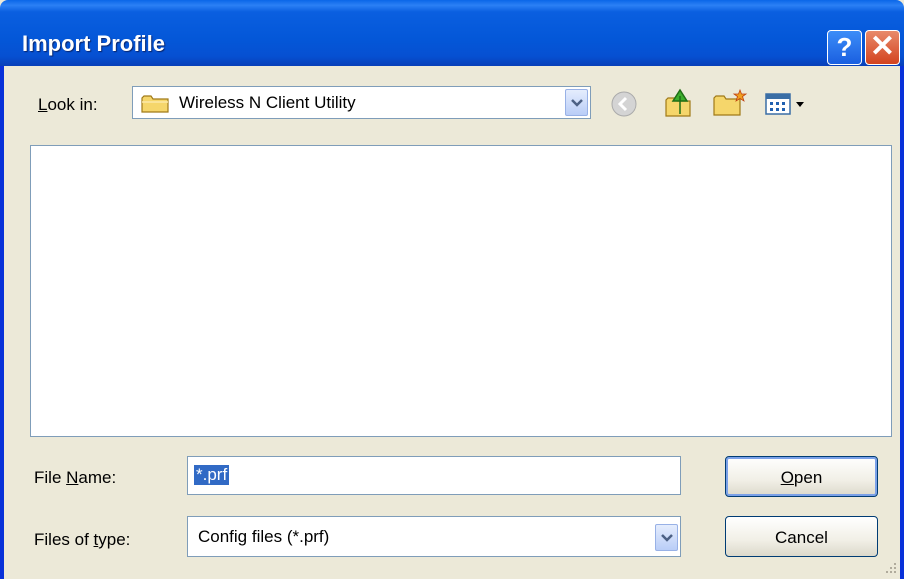 This screenshot has width=904, height=579. What do you see at coordinates (680, 103) in the screenshot?
I see `up-folder-icon` at bounding box center [680, 103].